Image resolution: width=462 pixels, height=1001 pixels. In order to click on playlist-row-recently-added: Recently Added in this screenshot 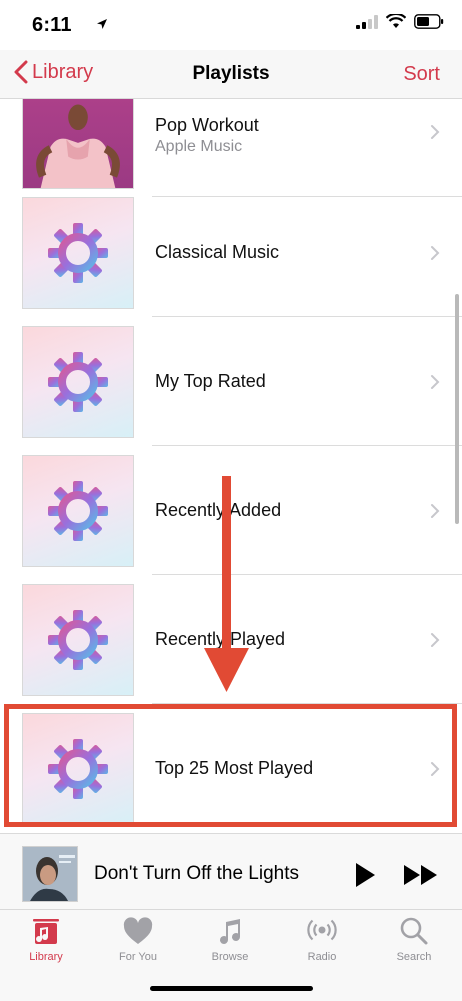, I will do `click(231, 510)`.